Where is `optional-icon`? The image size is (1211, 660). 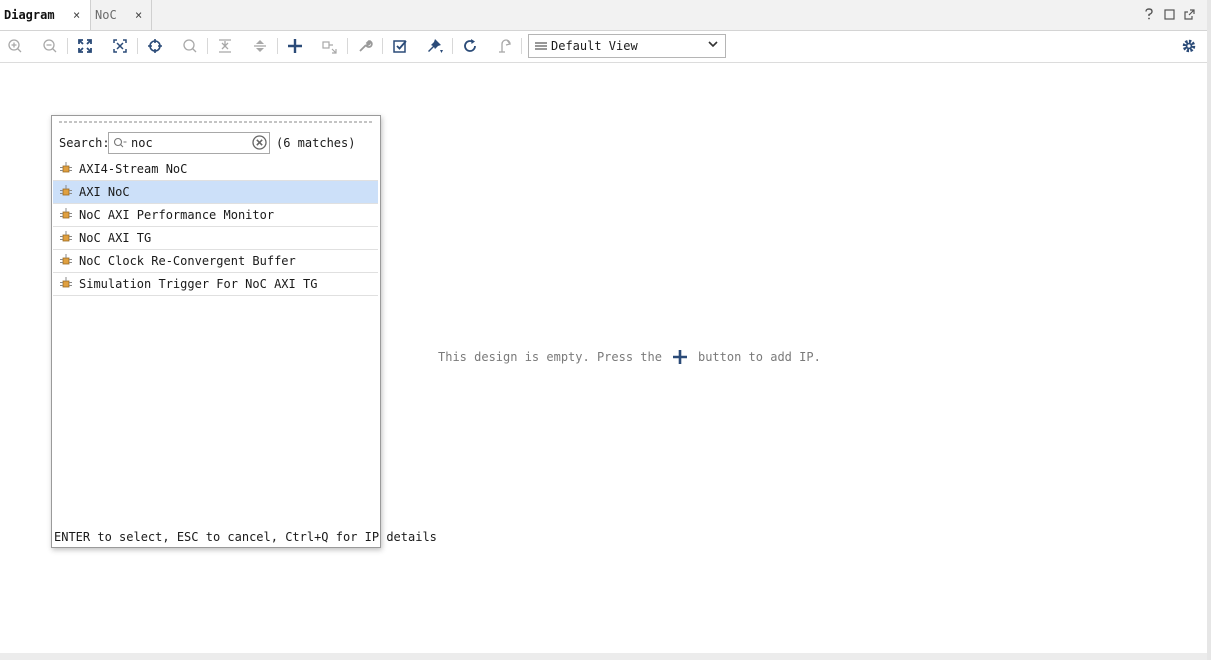 optional-icon is located at coordinates (505, 46).